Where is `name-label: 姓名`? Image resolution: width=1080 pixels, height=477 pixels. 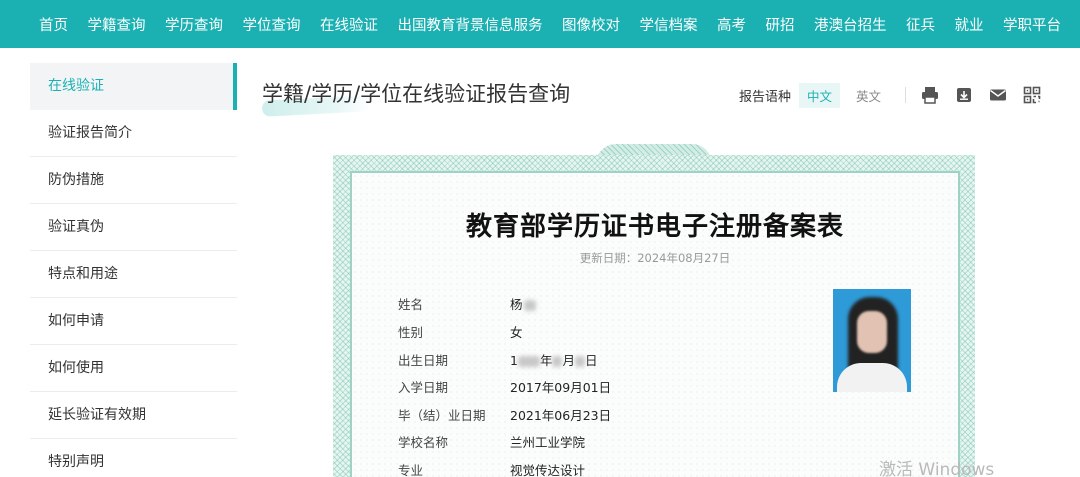
name-label: 姓名 is located at coordinates (411, 304).